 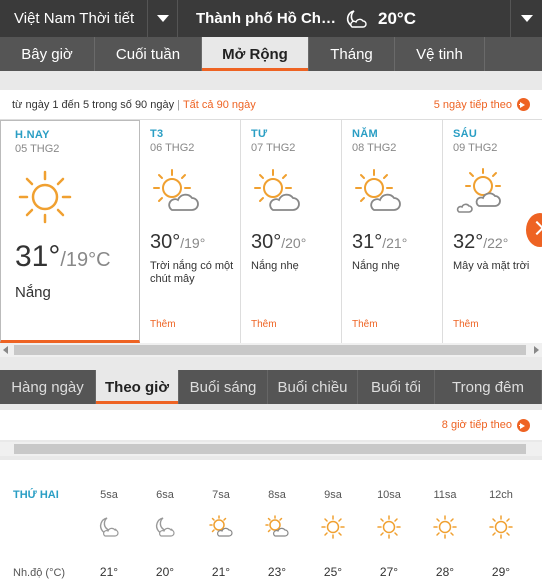 I want to click on day-card: NĂM 08 THG2 31°/21° Nắng nhẹ Thêm, so click(x=392, y=231).